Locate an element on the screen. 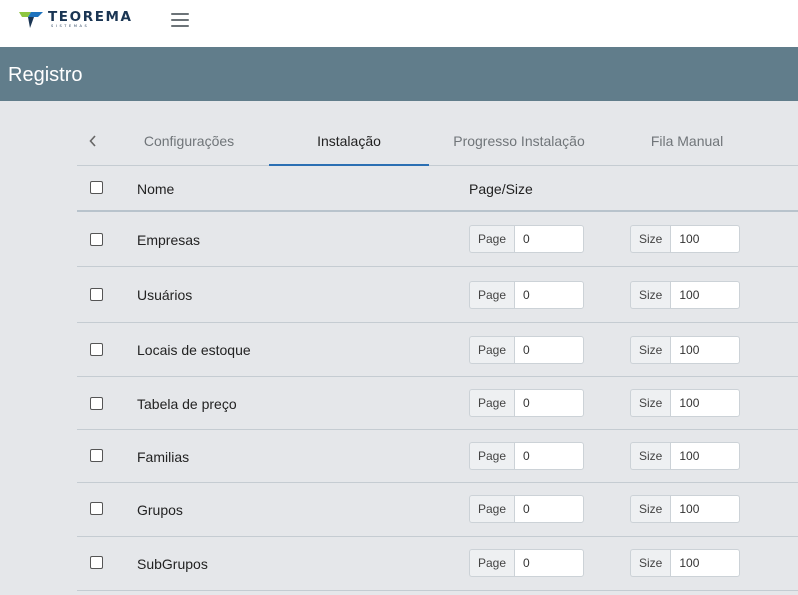 The height and width of the screenshot is (595, 798). table-row: Usuários Page Size is located at coordinates (437, 295).